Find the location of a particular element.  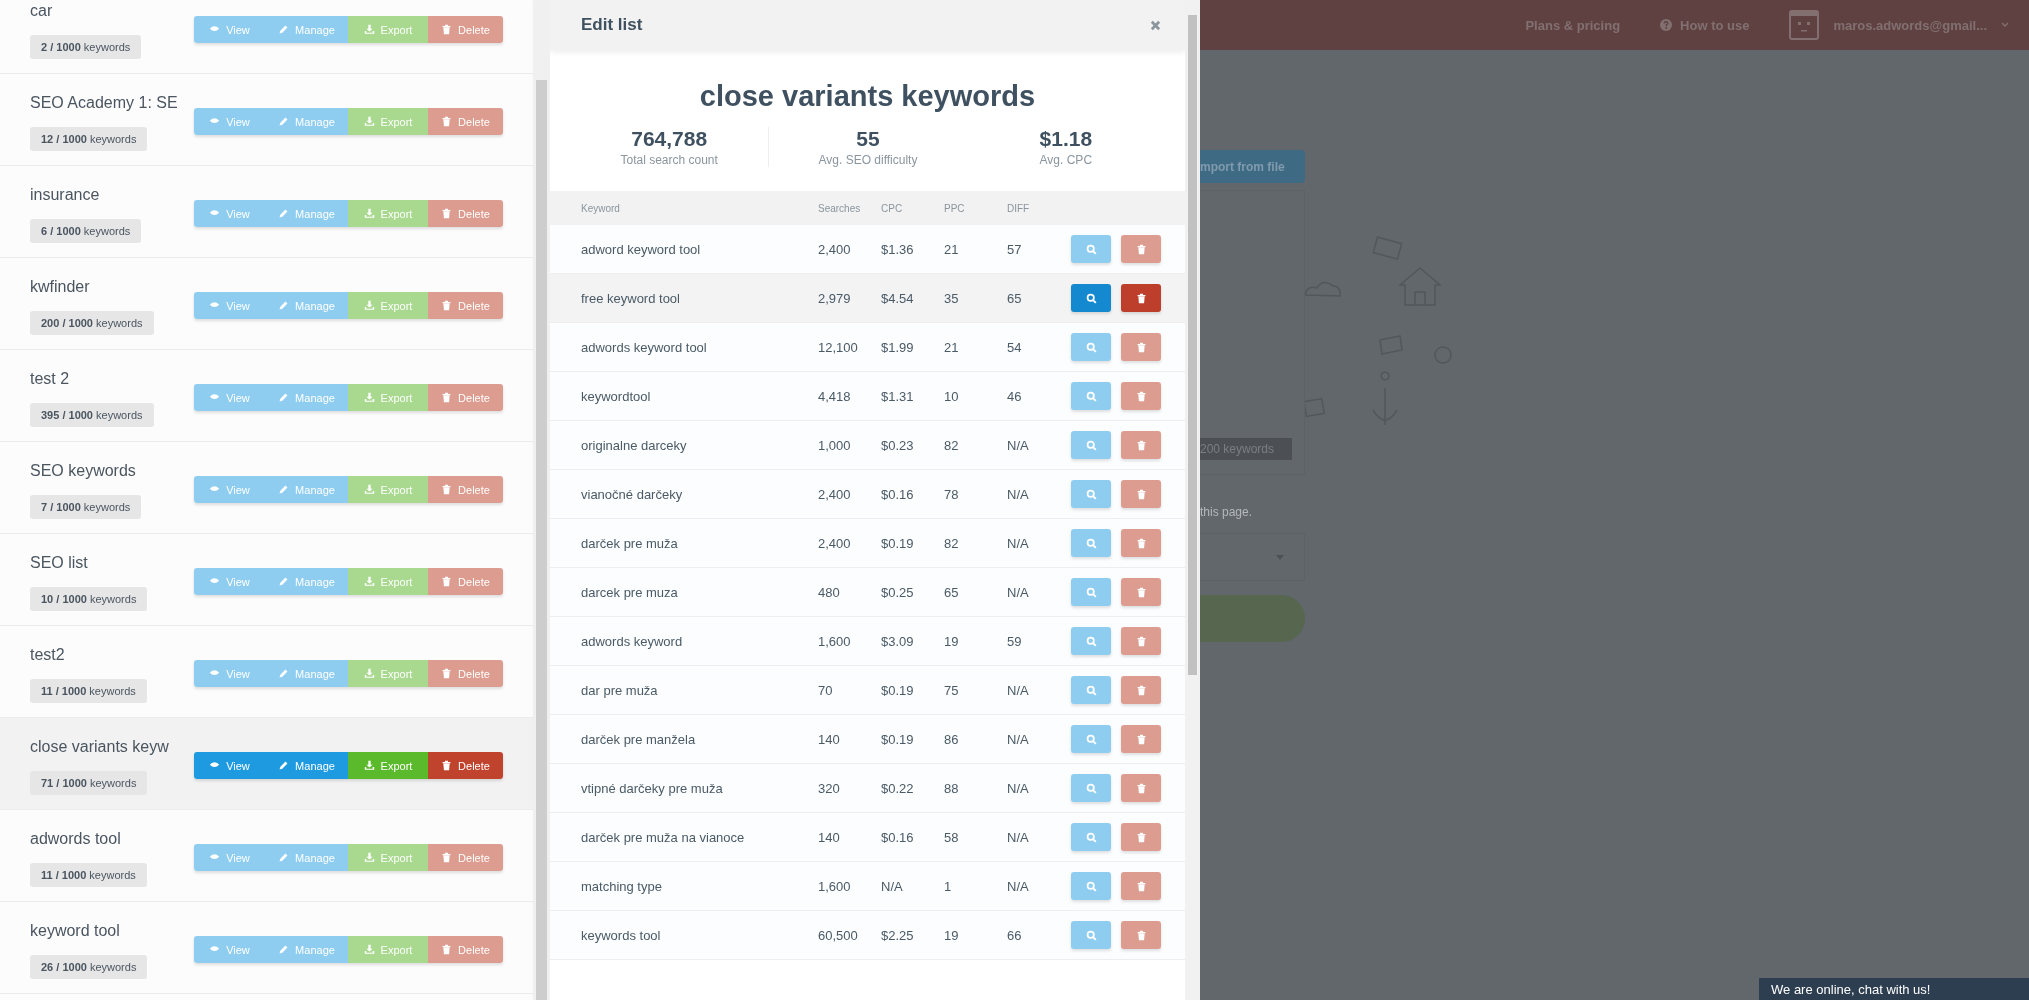

keyword-row: darček pre manžela 140 $0.19 86 N/A is located at coordinates (867, 739).